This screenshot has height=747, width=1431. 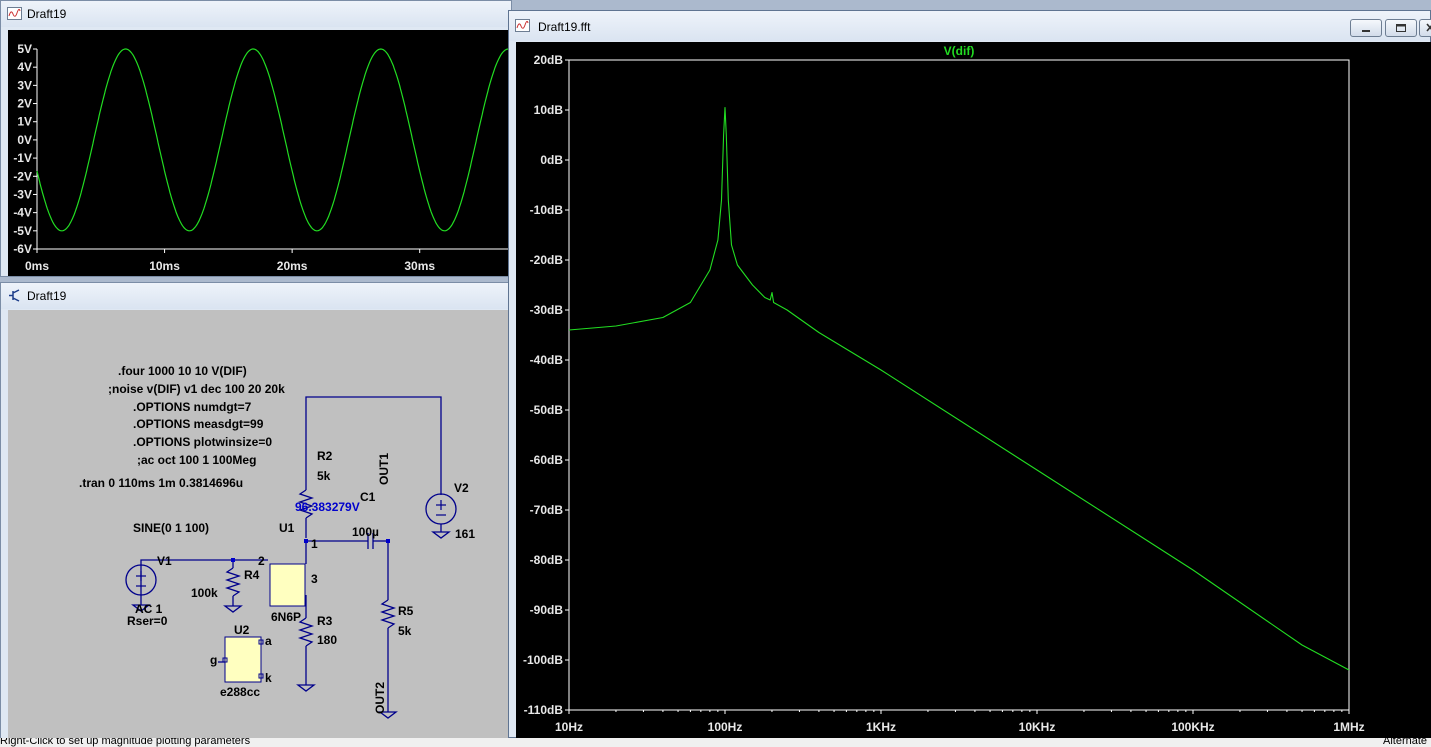 I want to click on waveform-titlebar: Draft19, so click(x=256, y=14).